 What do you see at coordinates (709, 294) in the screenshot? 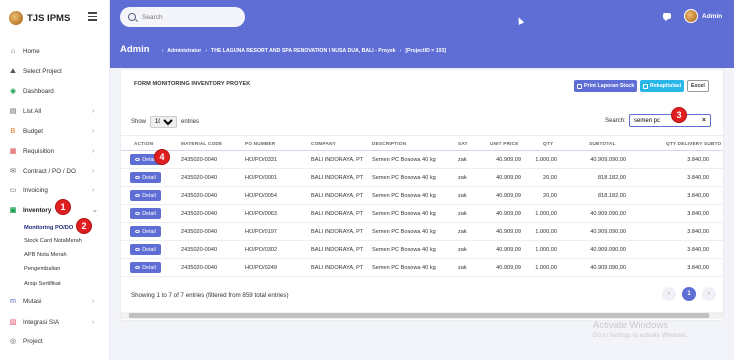
I see `next-page-button: ›` at bounding box center [709, 294].